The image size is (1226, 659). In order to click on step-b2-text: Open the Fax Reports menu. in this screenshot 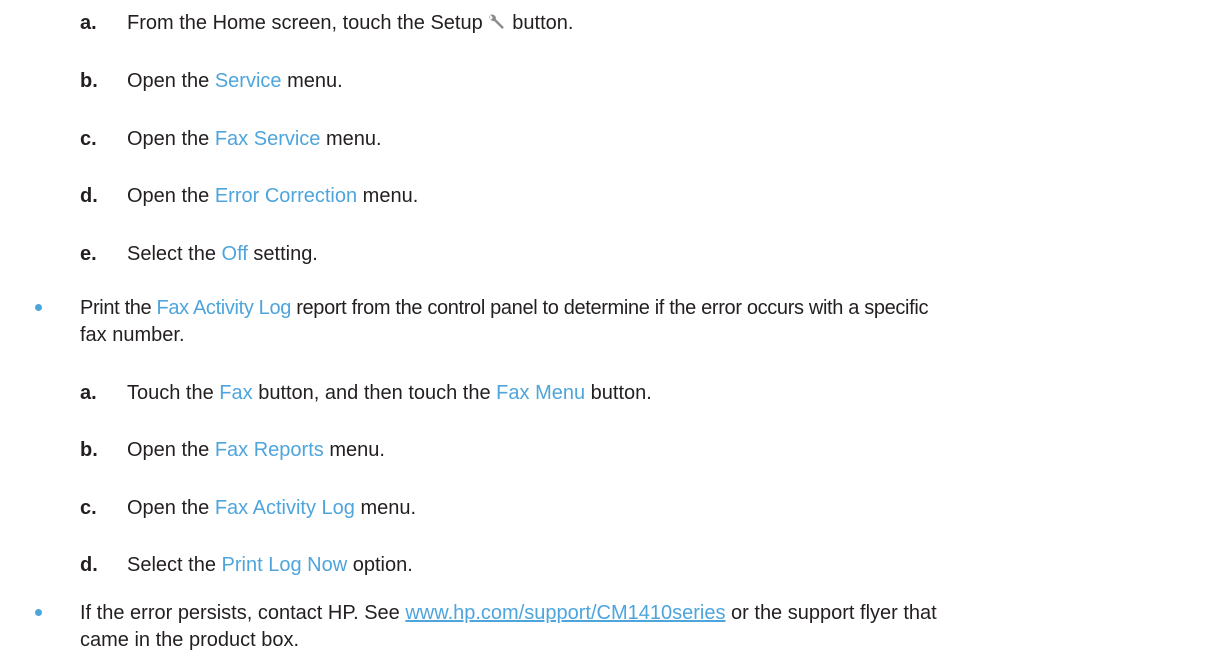, I will do `click(256, 450)`.